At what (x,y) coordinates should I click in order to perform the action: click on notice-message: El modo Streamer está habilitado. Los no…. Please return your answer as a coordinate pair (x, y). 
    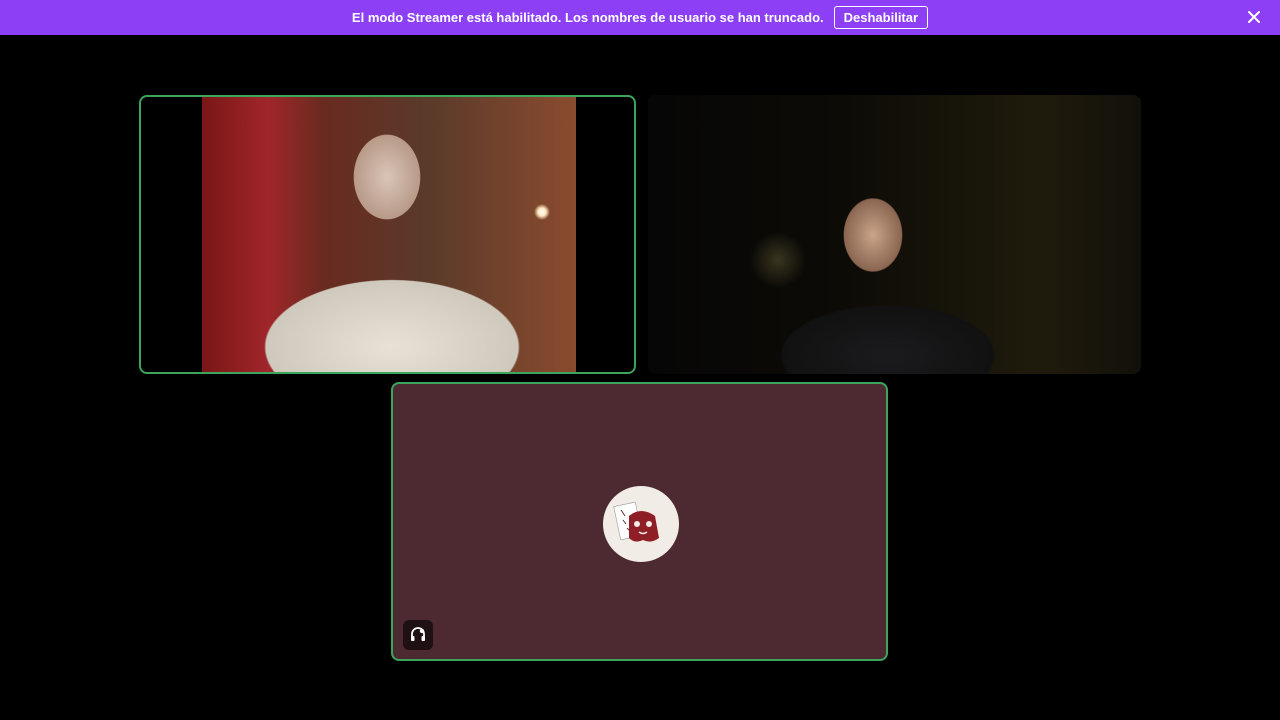
    Looking at the image, I should click on (587, 17).